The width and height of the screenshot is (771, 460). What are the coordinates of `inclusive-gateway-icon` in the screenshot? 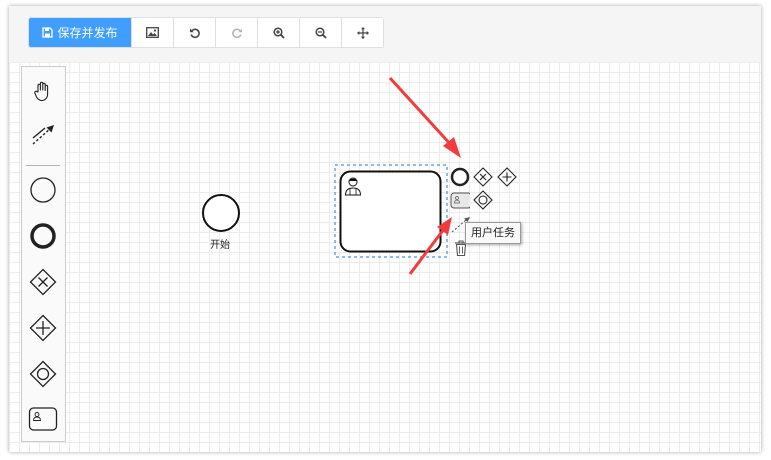 It's located at (43, 374).